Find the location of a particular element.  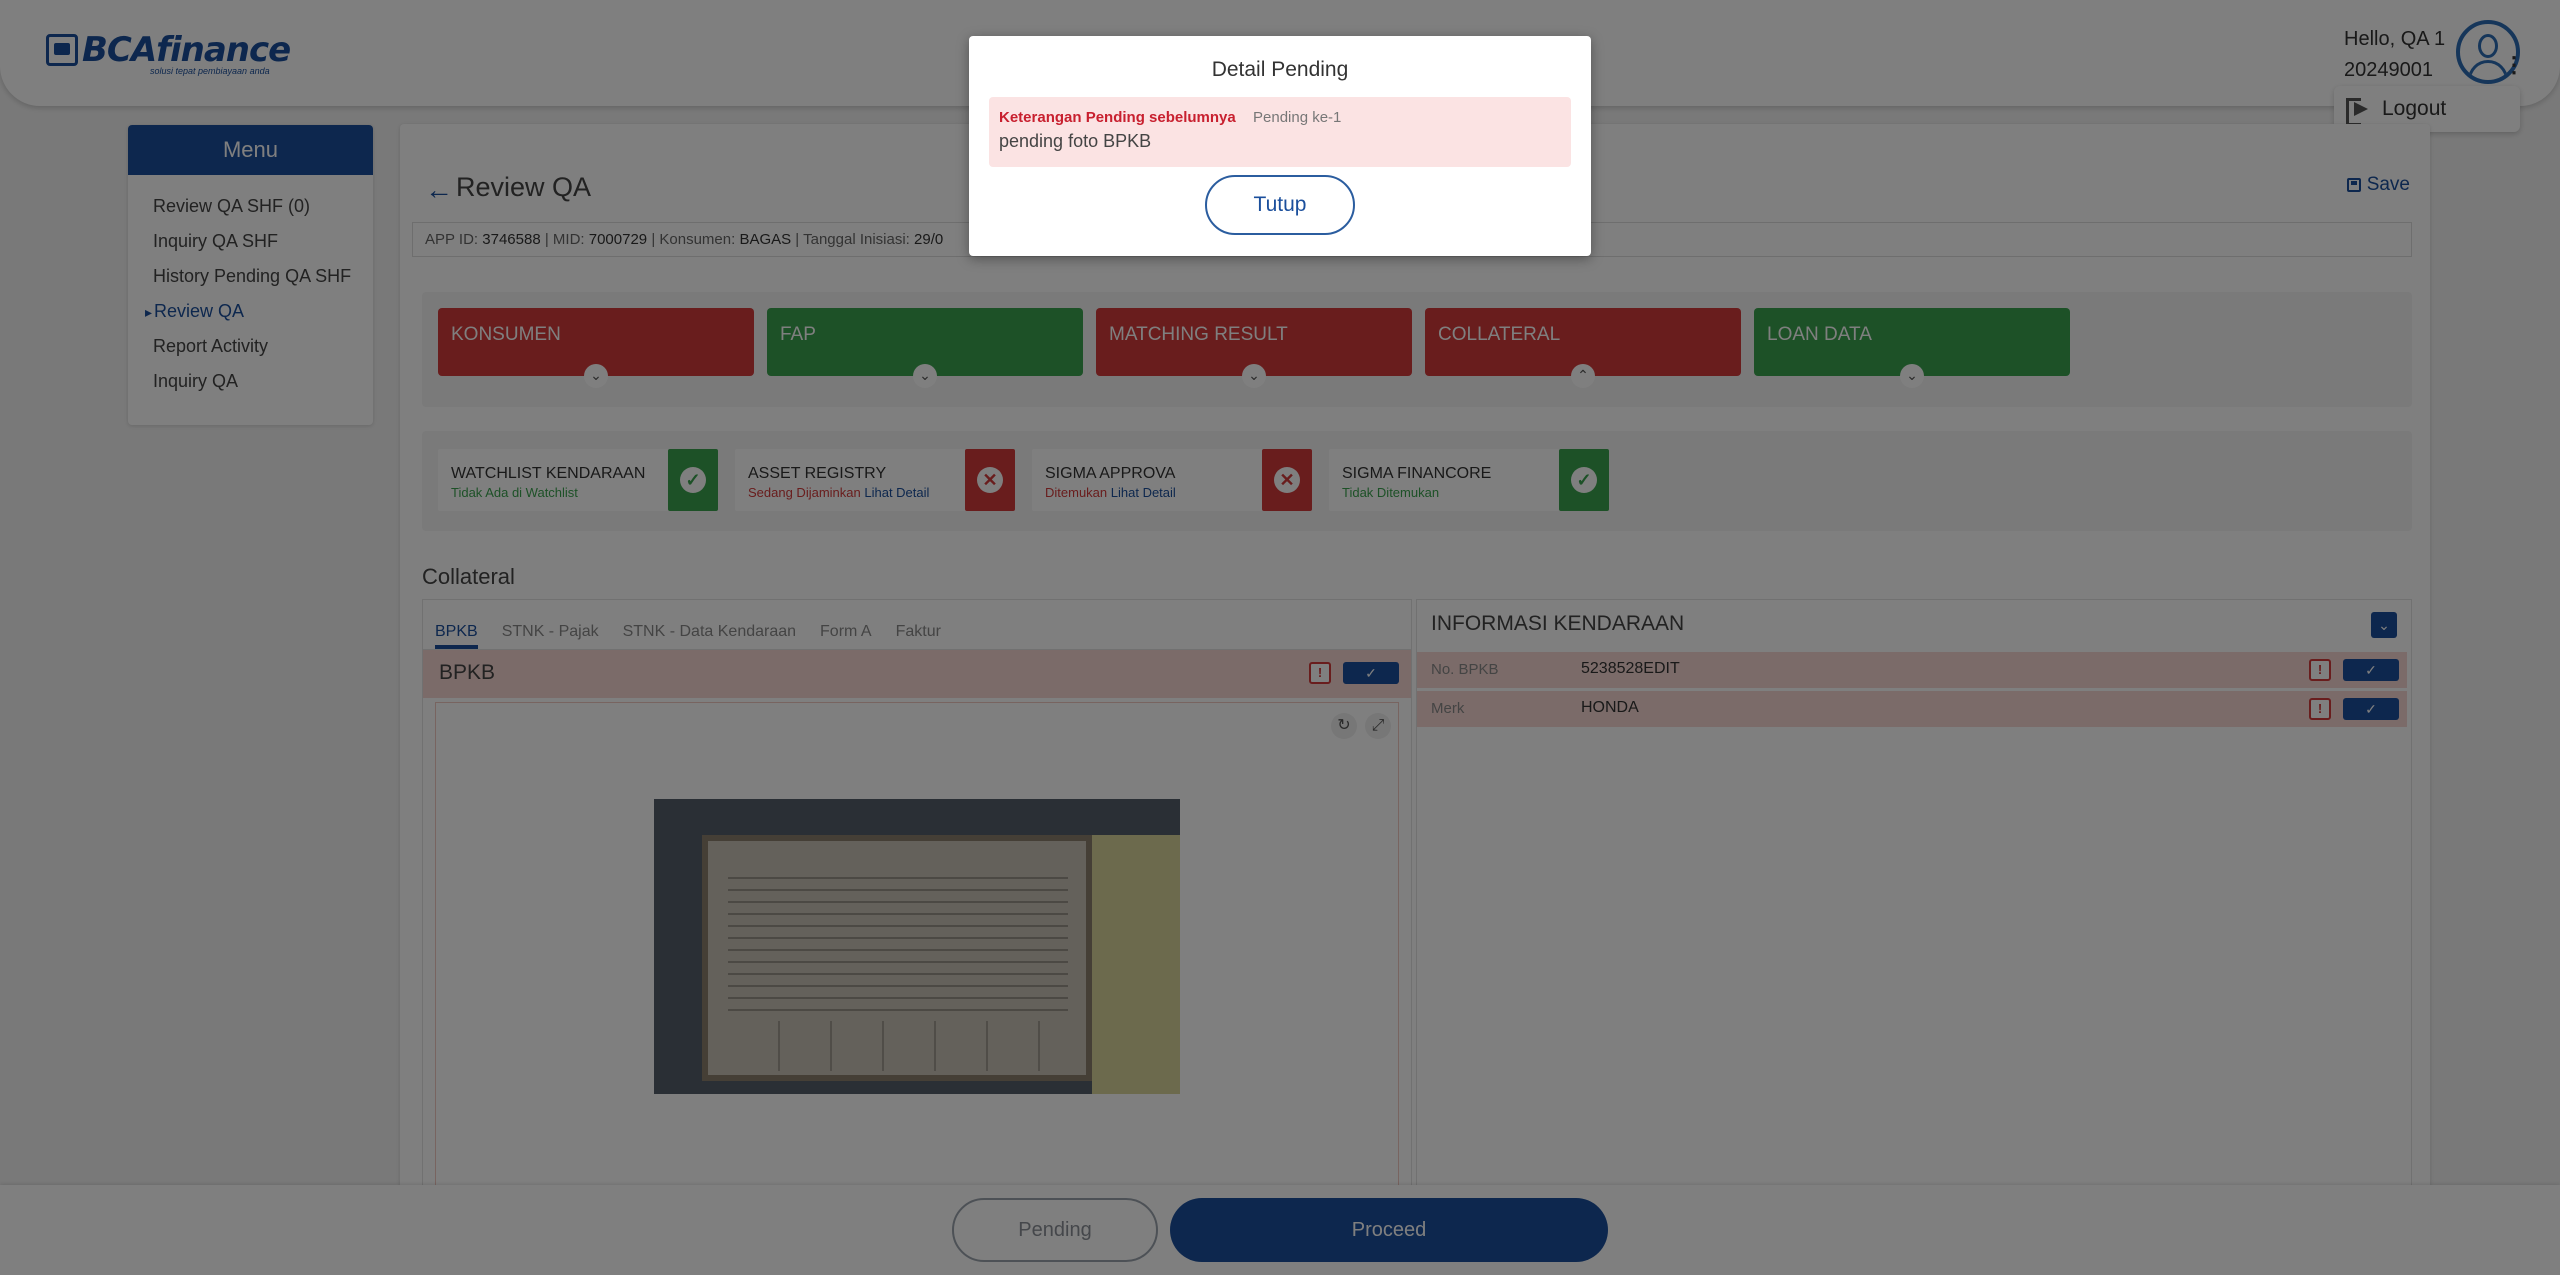

pending-count: Pending ke-1 is located at coordinates (1297, 117).